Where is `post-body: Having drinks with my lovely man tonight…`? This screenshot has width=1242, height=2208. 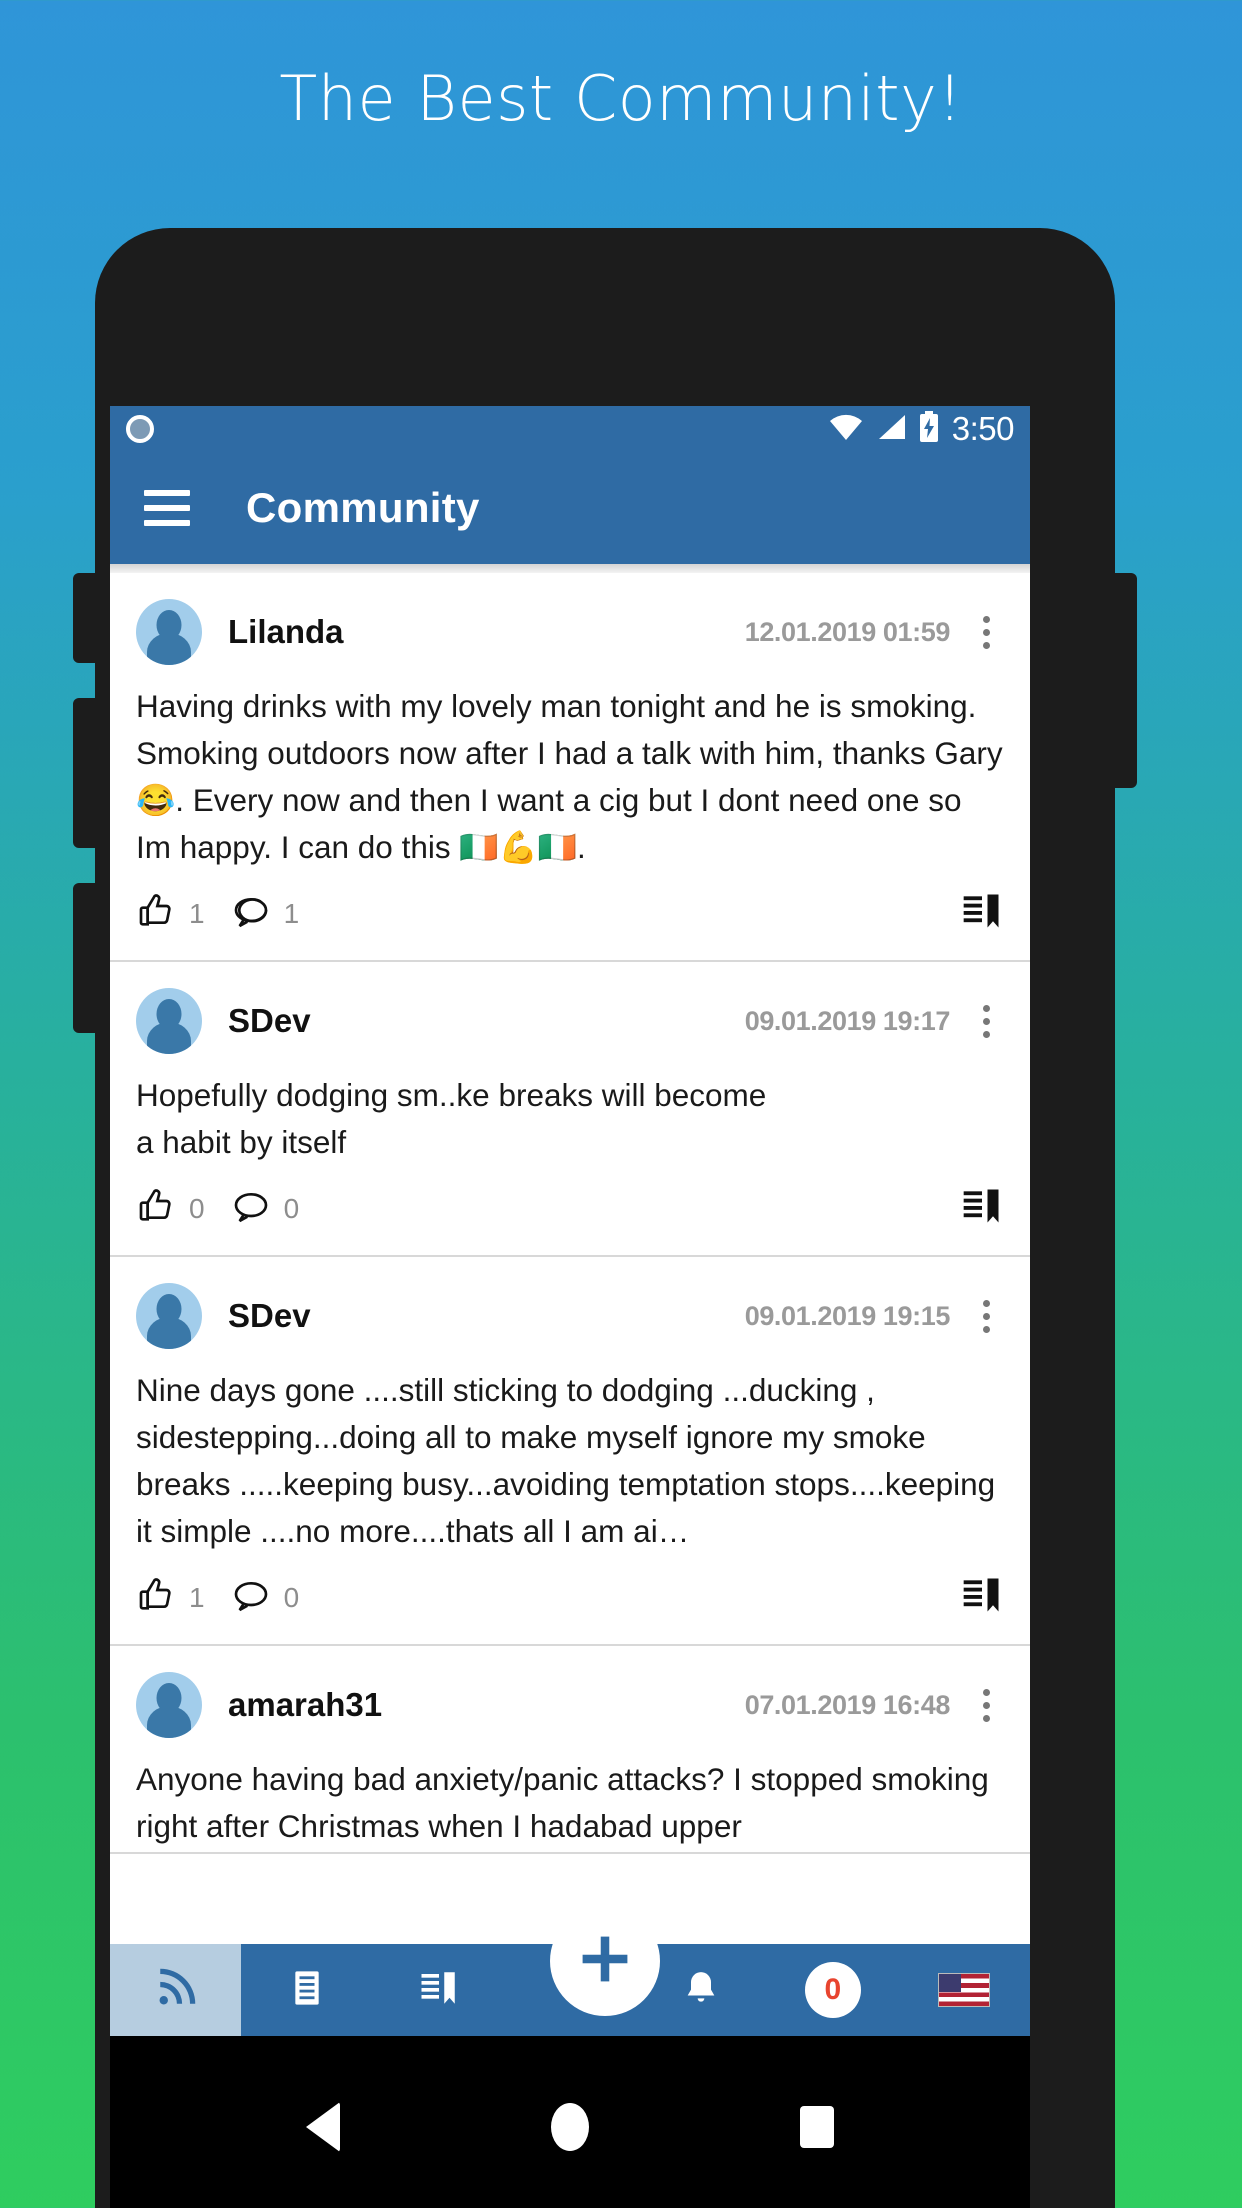
post-body: Having drinks with my lovely man tonight… is located at coordinates (569, 776).